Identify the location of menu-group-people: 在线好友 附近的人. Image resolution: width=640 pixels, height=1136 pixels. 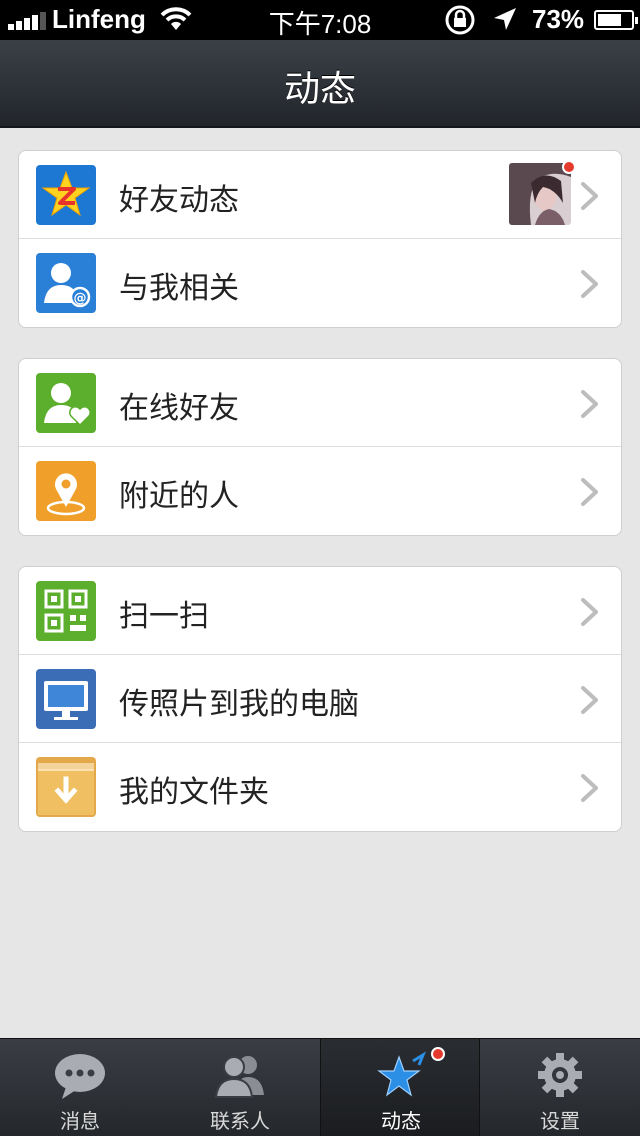
(320, 447).